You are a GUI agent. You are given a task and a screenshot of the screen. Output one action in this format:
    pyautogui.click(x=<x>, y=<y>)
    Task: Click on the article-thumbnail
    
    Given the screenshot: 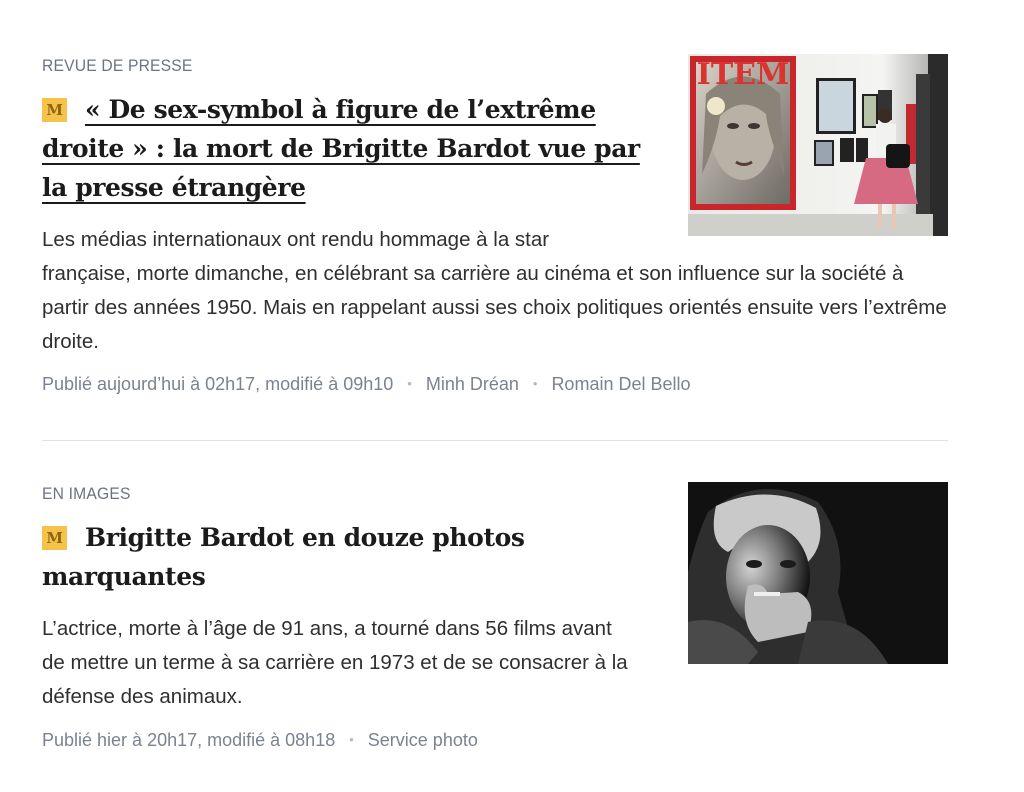 What is the action you would take?
    pyautogui.click(x=818, y=573)
    